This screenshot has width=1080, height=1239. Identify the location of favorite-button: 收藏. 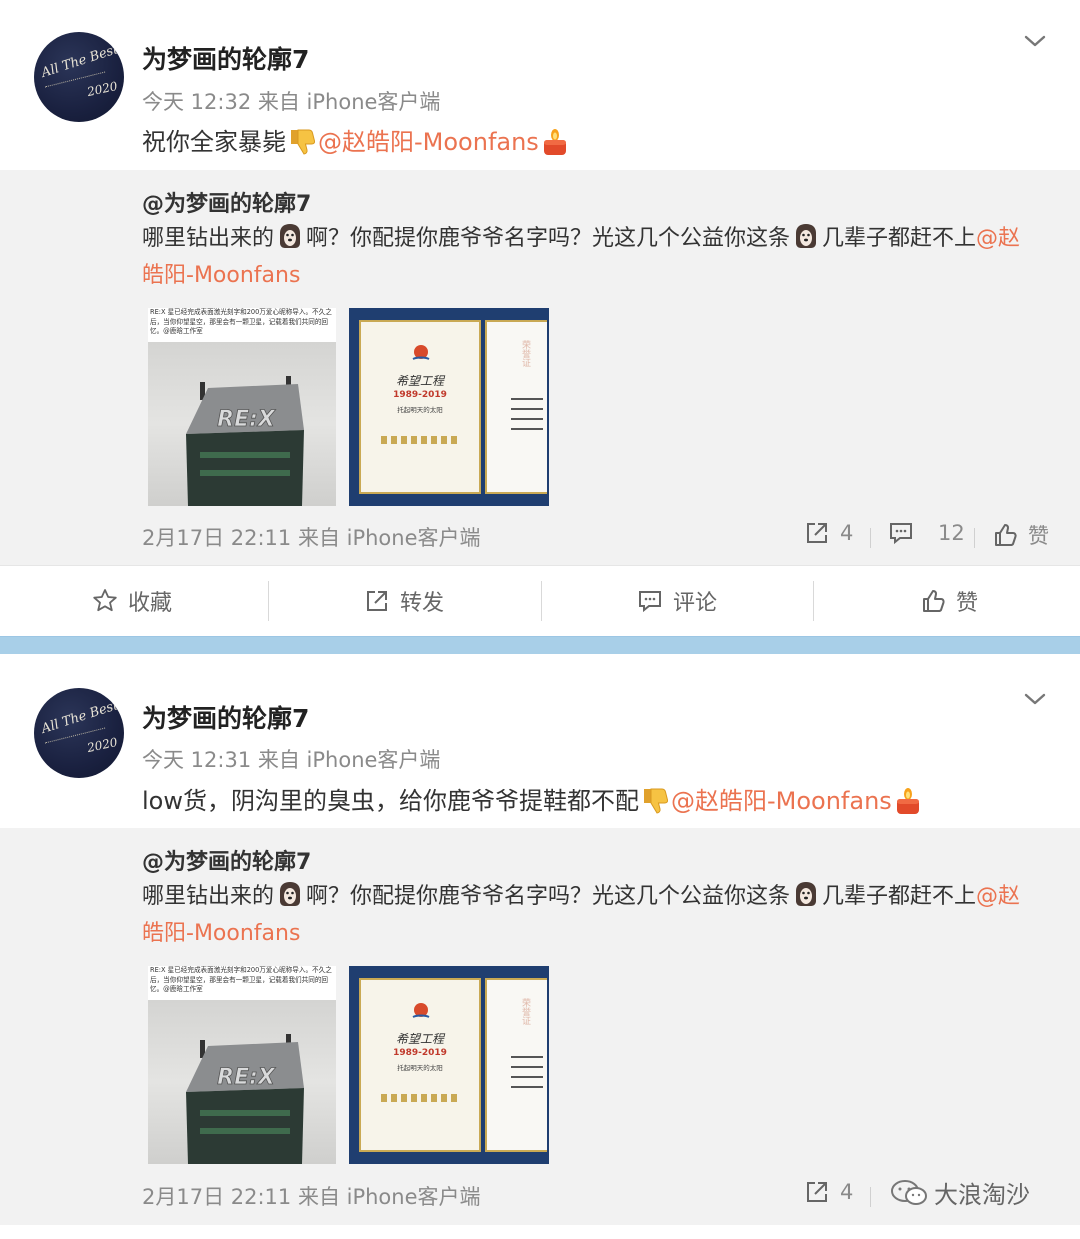
(132, 601).